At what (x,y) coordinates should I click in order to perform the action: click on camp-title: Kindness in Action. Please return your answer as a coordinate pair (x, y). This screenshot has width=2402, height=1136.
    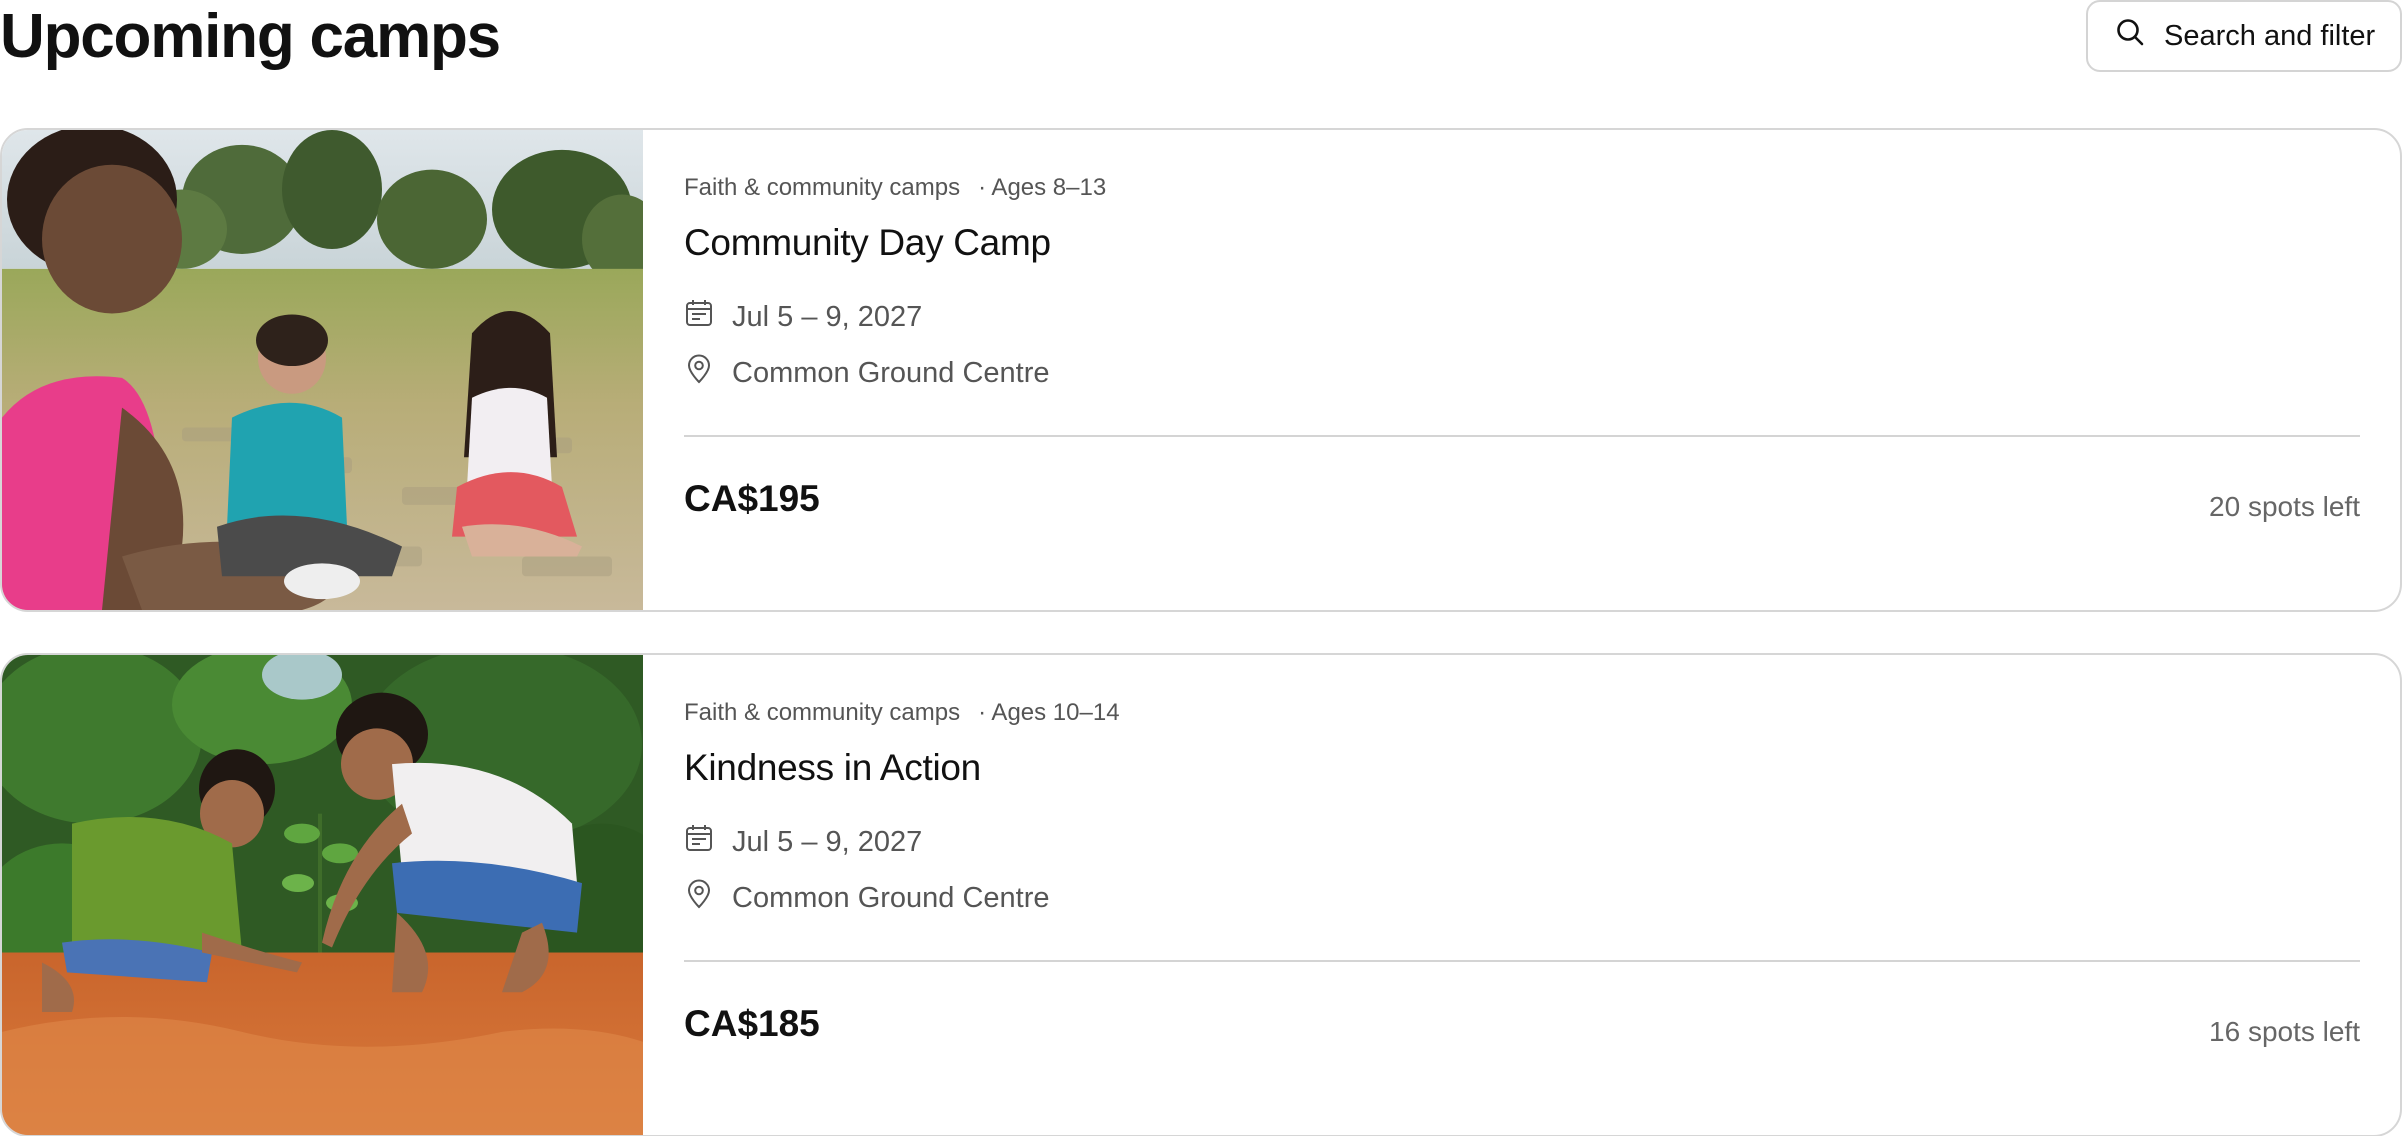
    Looking at the image, I should click on (832, 768).